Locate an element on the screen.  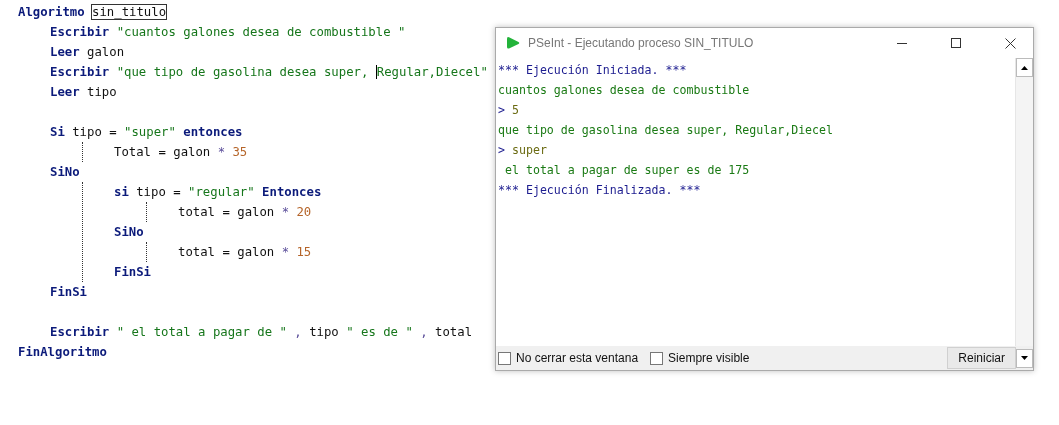
option-checkbox: No cerrar esta ventana is located at coordinates (568, 358).